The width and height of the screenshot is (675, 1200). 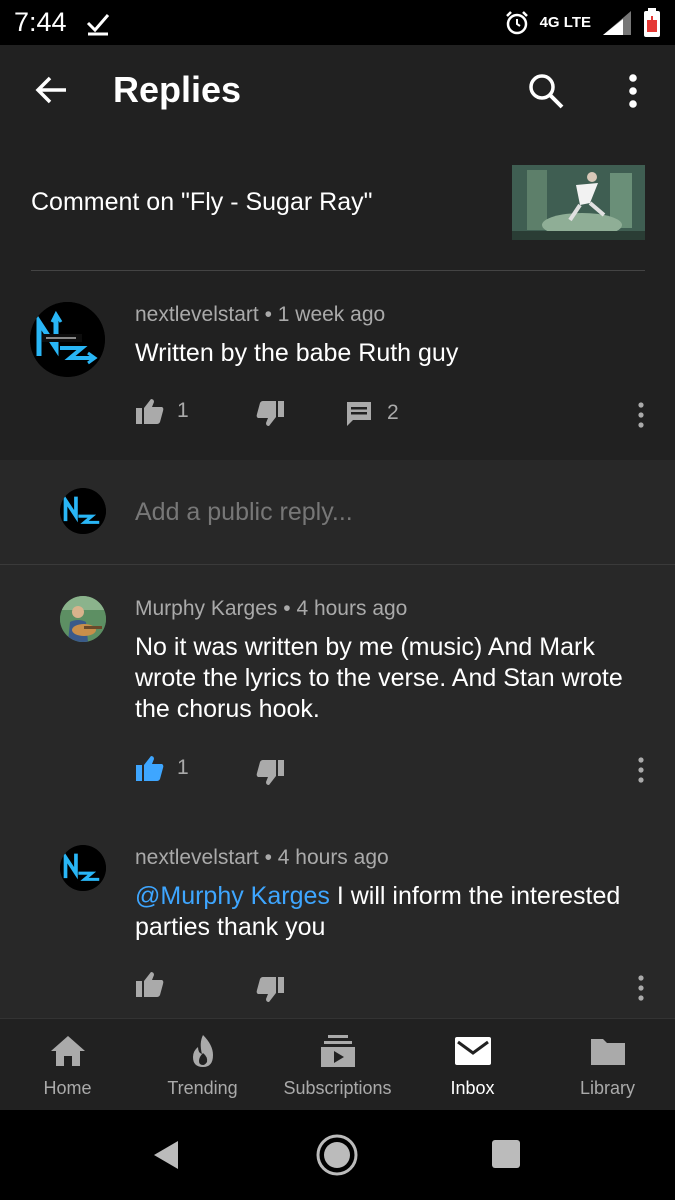 What do you see at coordinates (297, 353) in the screenshot?
I see `comment-text: Written by the babe Ruth guy` at bounding box center [297, 353].